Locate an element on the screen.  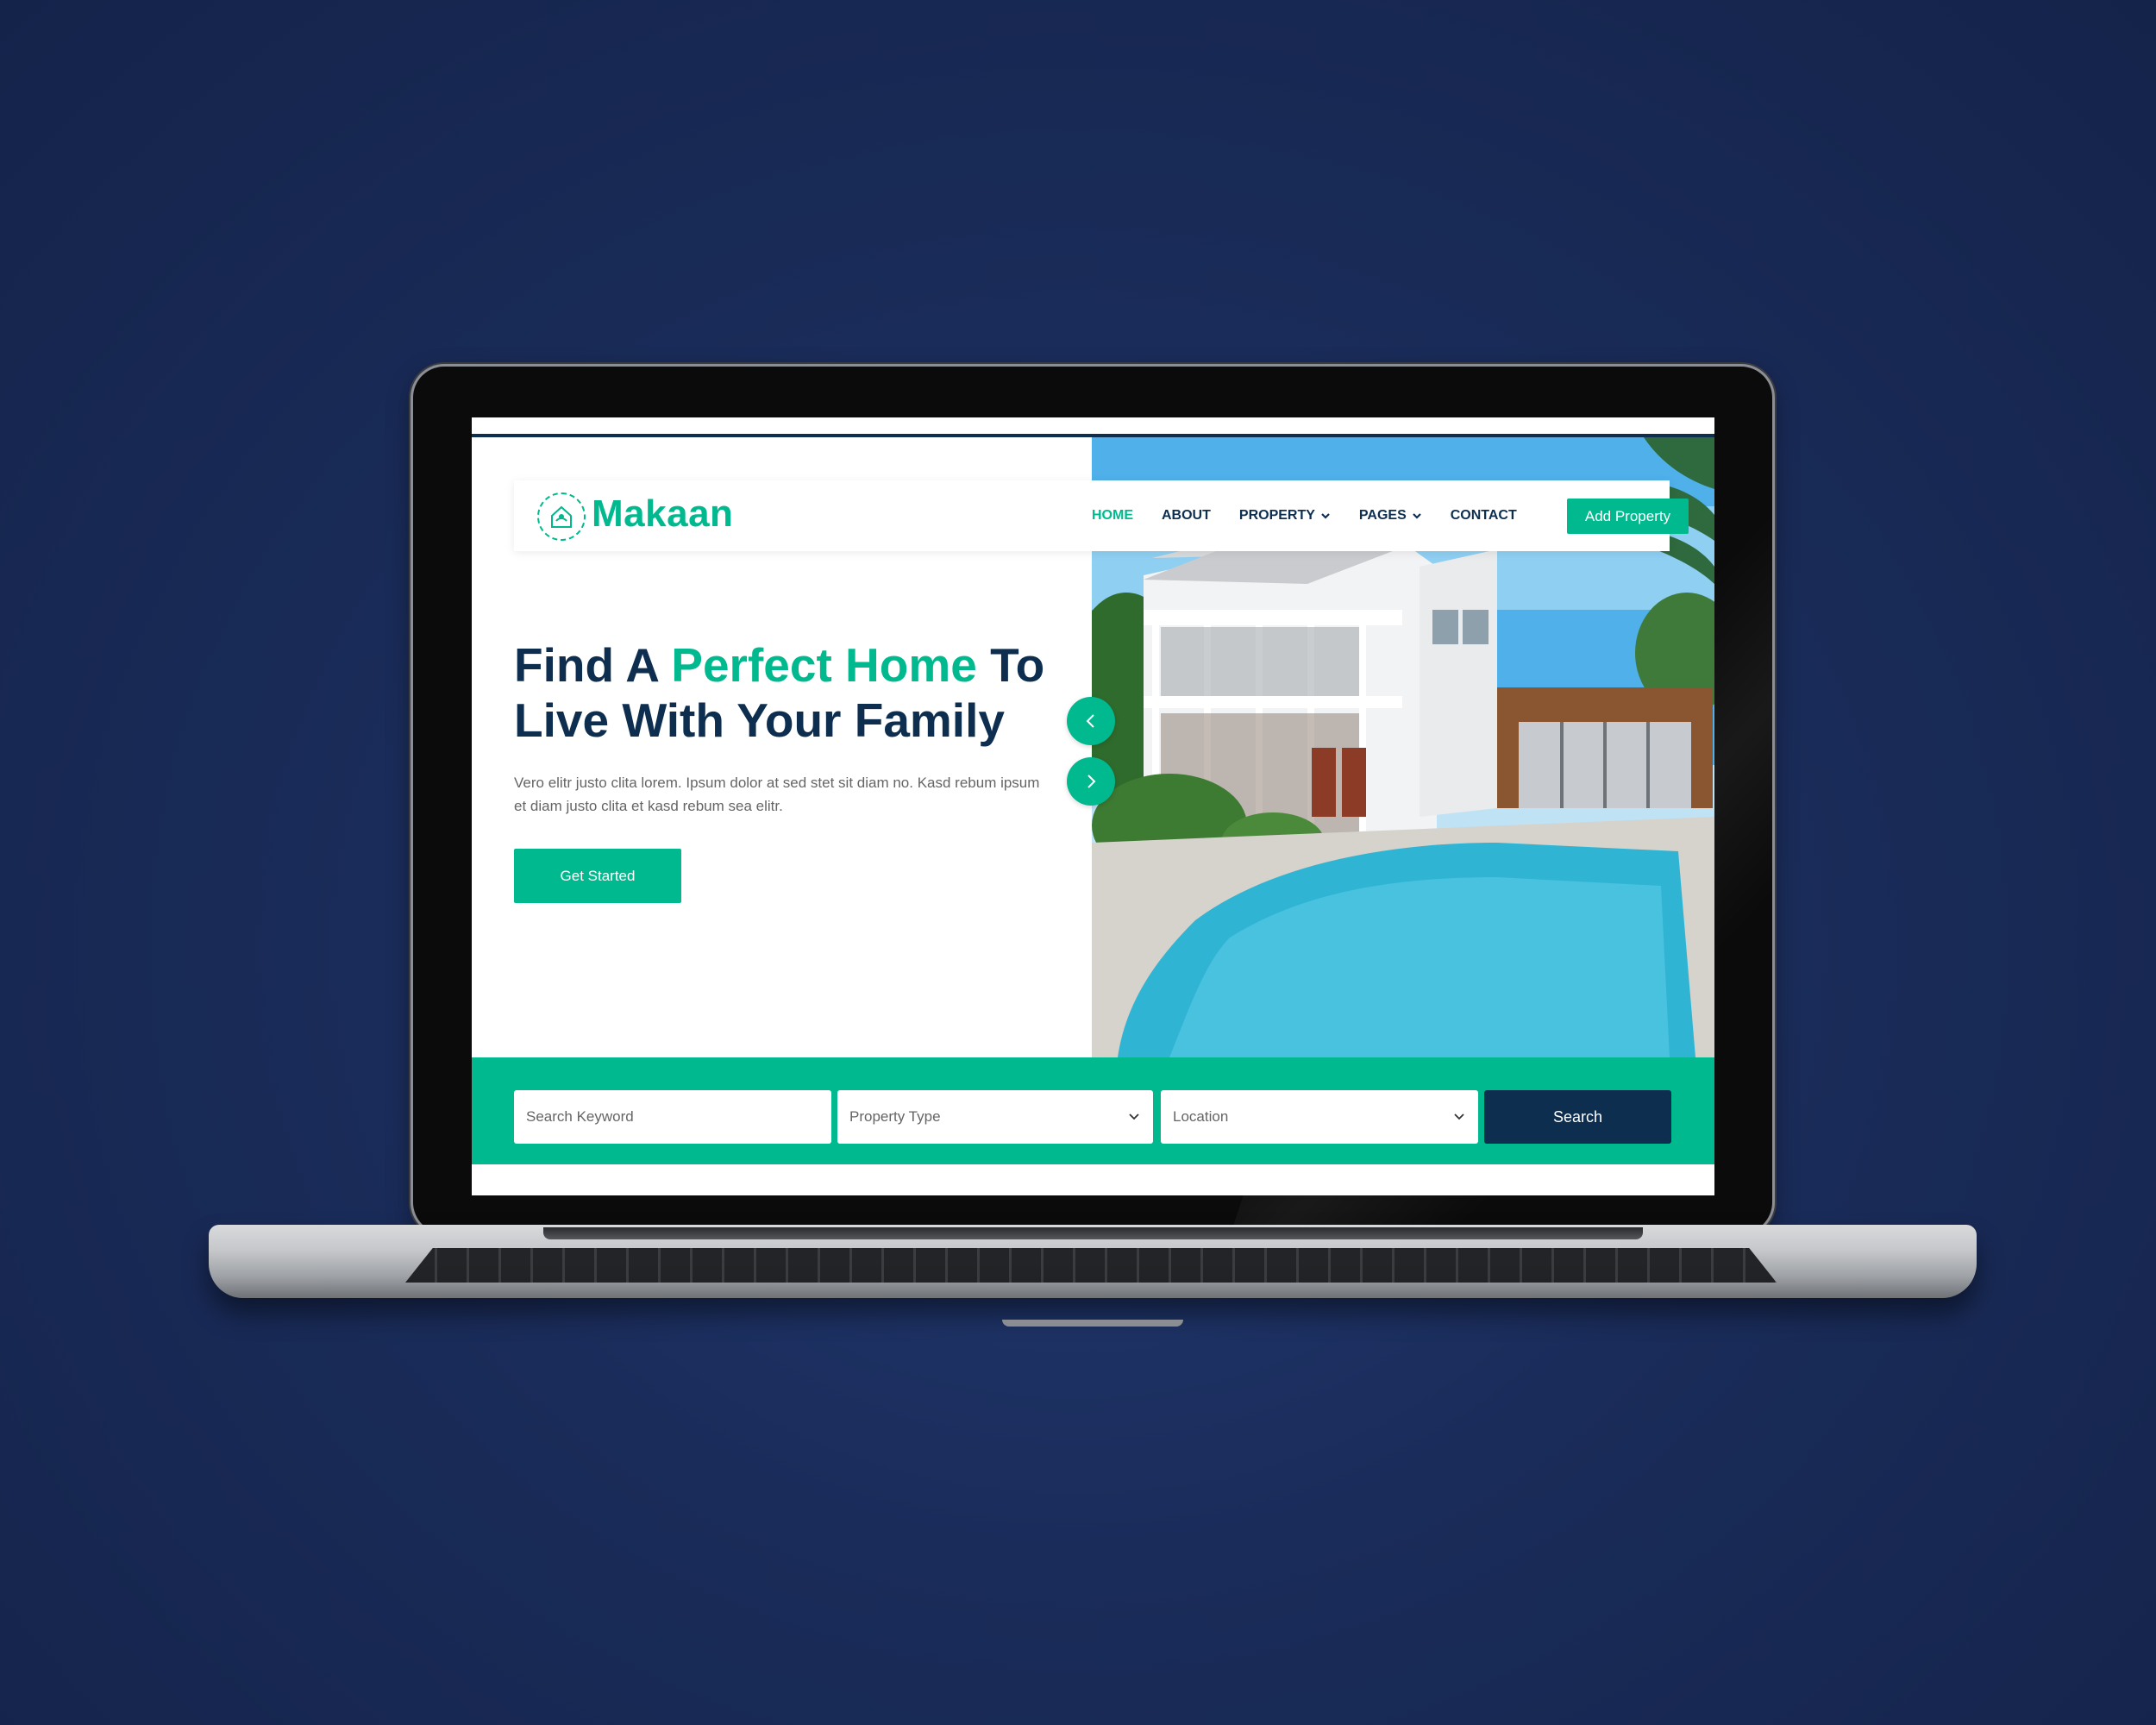
carousel-next-button is located at coordinates (1091, 781).